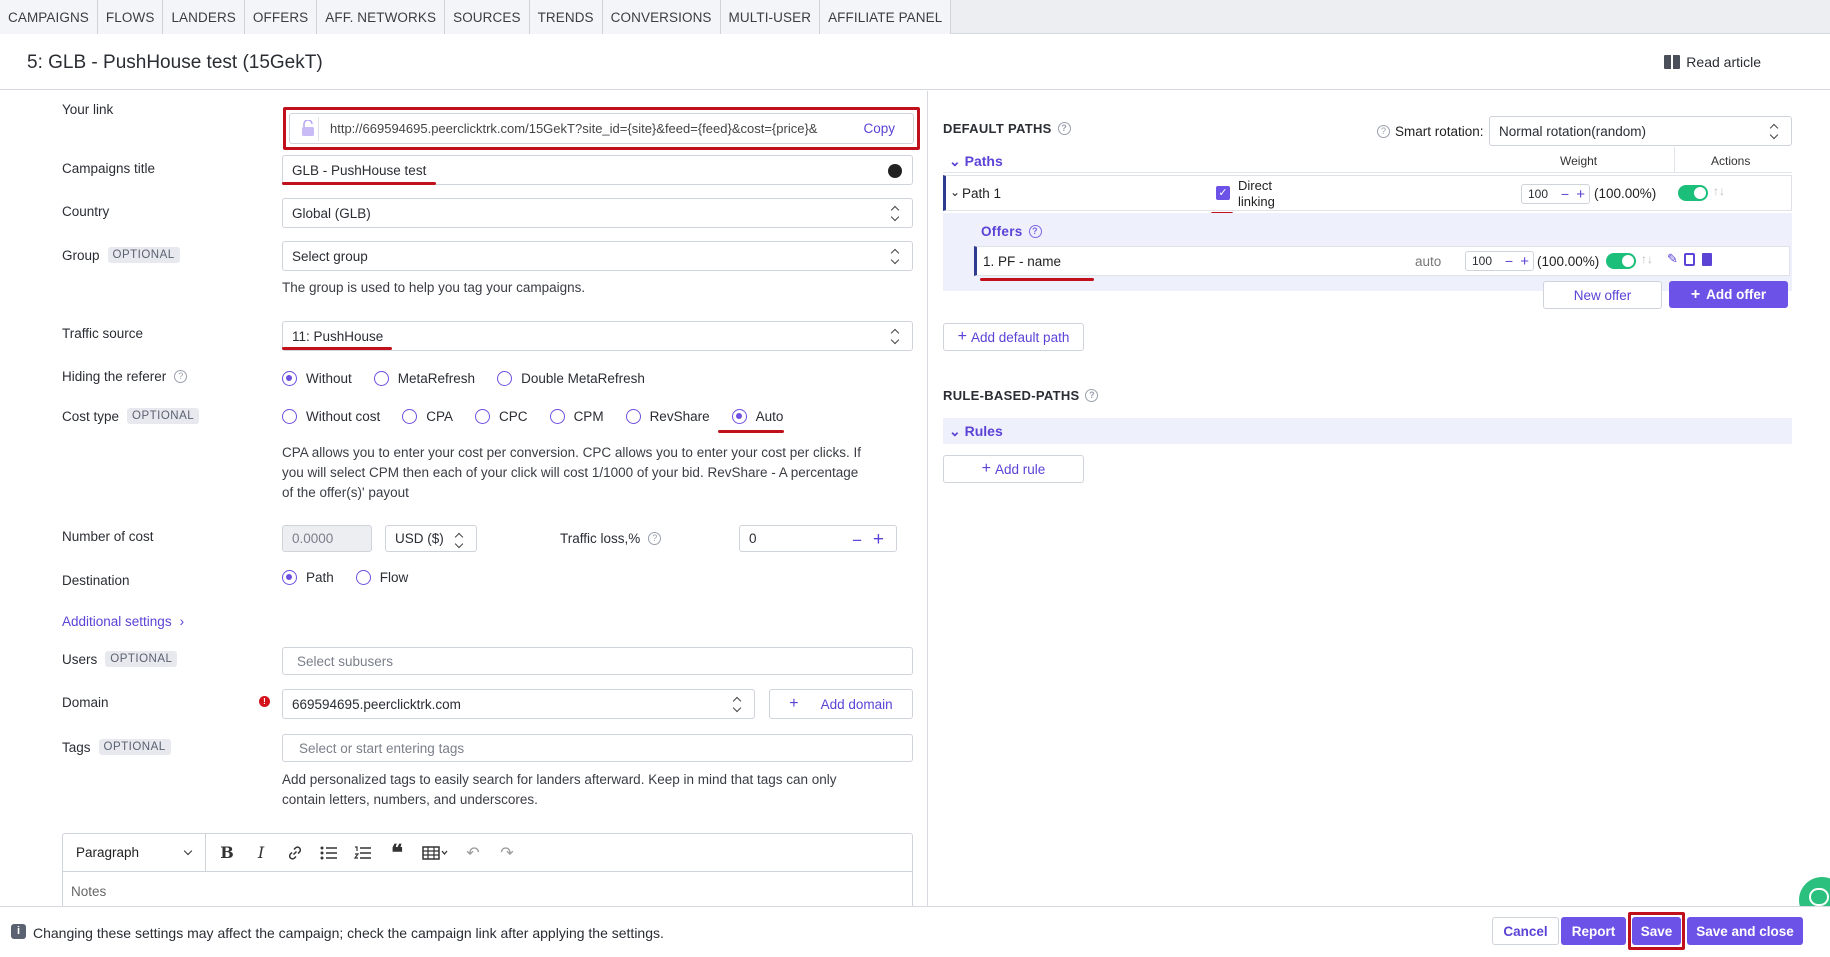 The width and height of the screenshot is (1830, 957). I want to click on radio-cpm: CPM, so click(576, 416).